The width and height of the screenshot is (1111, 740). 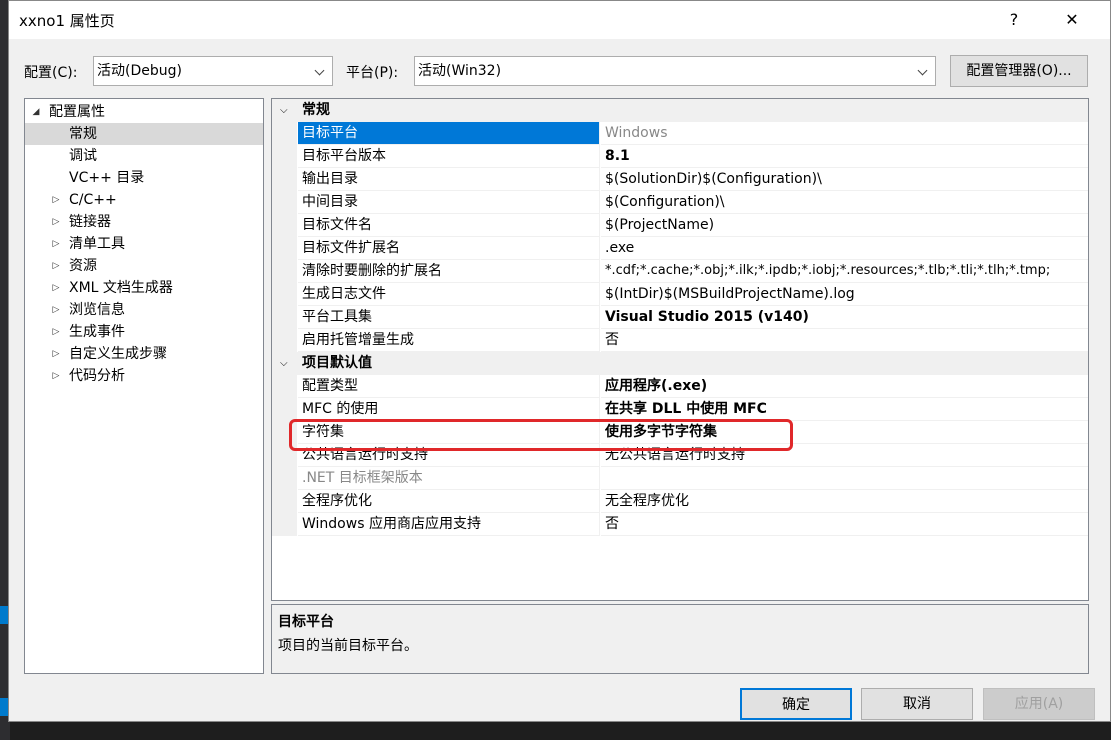 I want to click on tree-item-debugging: 调试, so click(x=144, y=156).